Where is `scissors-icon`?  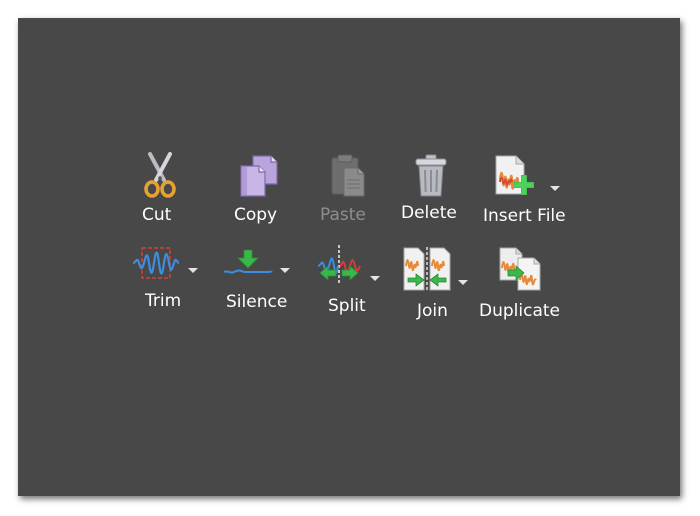
scissors-icon is located at coordinates (160, 175).